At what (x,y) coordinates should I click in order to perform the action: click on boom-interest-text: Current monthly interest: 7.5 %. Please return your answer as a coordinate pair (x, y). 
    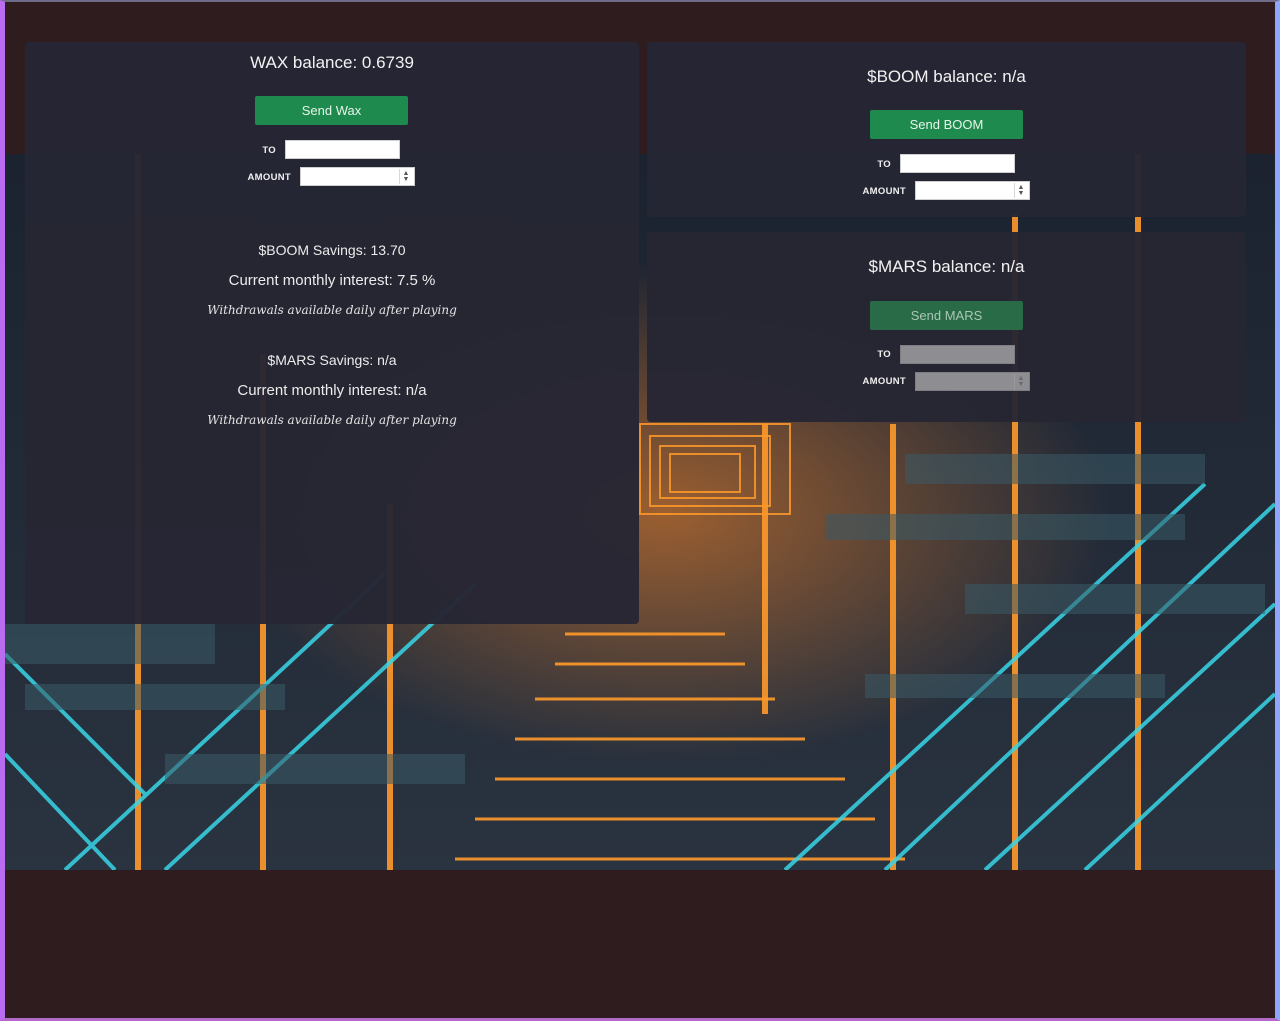
    Looking at the image, I should click on (332, 280).